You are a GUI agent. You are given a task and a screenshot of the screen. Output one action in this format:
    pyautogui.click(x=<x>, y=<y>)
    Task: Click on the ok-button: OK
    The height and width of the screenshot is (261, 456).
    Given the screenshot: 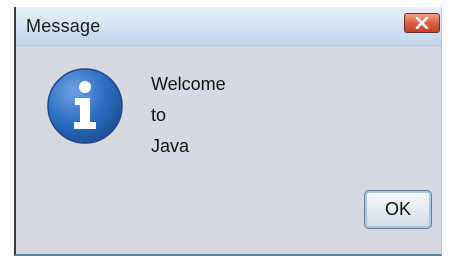 What is the action you would take?
    pyautogui.click(x=398, y=209)
    